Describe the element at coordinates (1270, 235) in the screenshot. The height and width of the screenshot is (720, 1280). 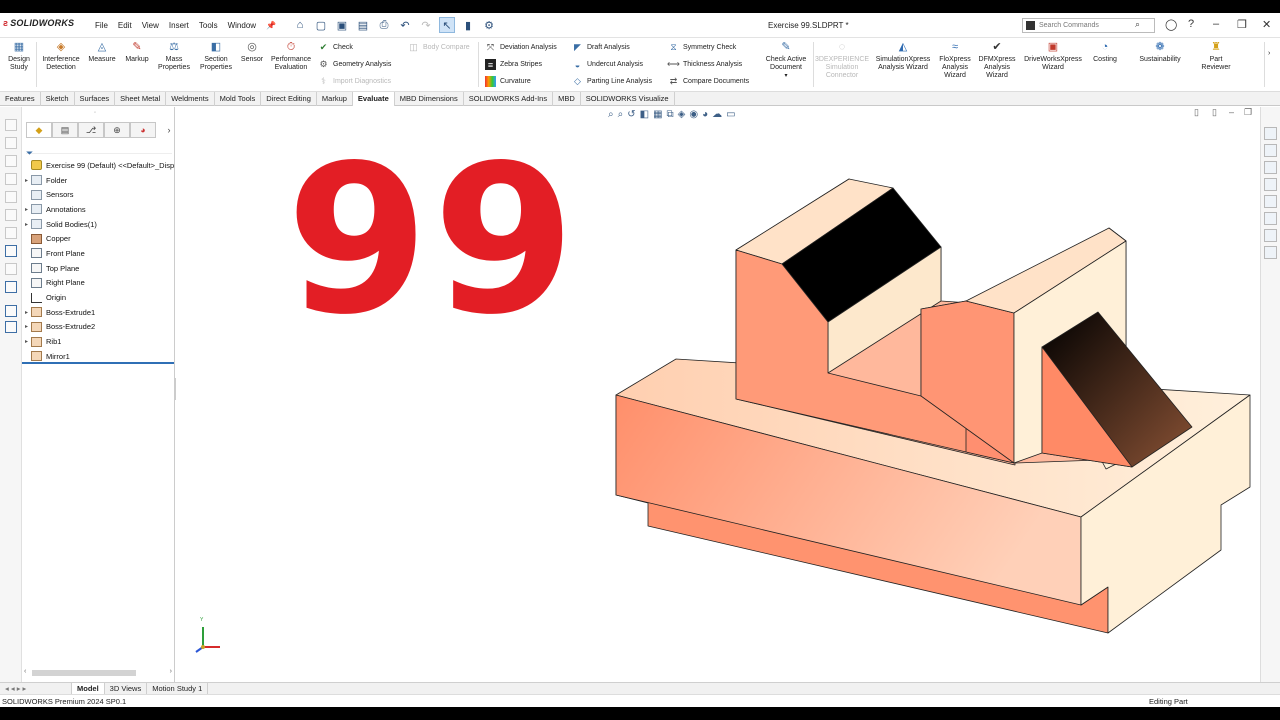
I see `forum-icon` at that location.